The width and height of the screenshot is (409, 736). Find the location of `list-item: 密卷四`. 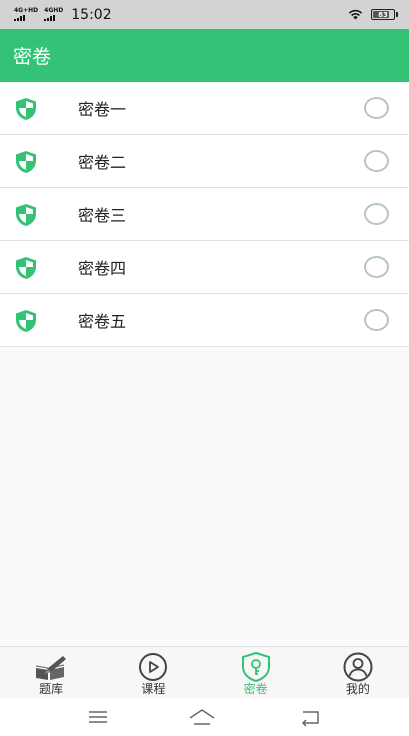

list-item: 密卷四 is located at coordinates (204, 267).